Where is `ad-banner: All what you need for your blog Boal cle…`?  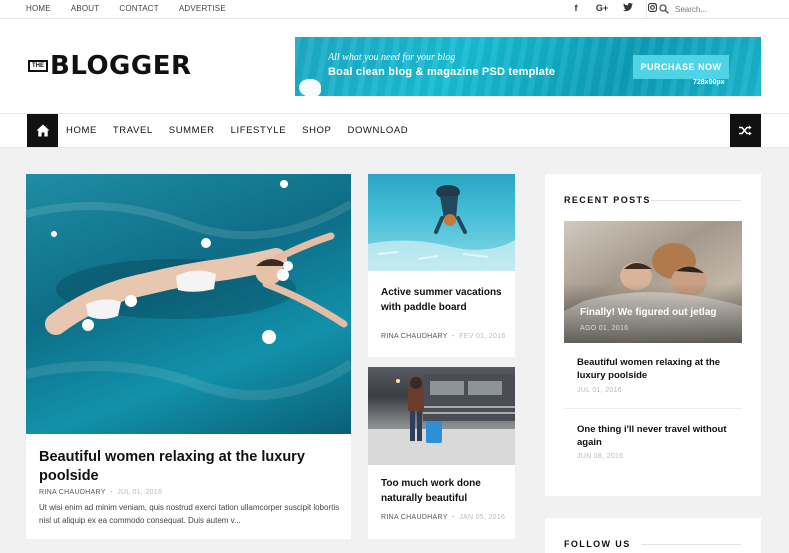
ad-banner: All what you need for your blog Boal cle… is located at coordinates (528, 66).